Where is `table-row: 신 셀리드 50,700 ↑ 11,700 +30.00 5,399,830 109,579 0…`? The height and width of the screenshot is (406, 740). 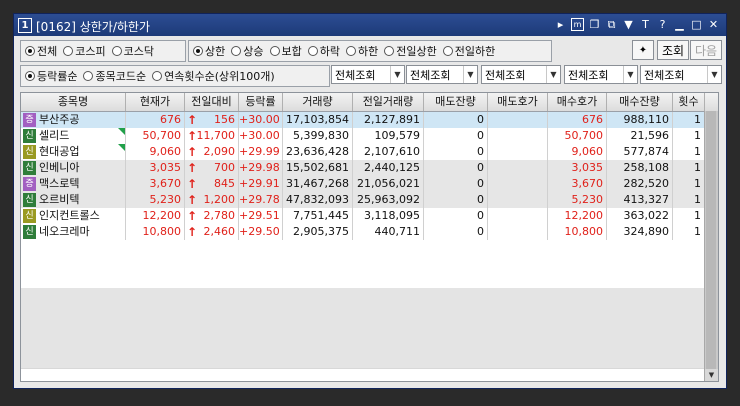
table-row: 신 셀리드 50,700 ↑ 11,700 +30.00 5,399,830 109,579 0… is located at coordinates (363, 136).